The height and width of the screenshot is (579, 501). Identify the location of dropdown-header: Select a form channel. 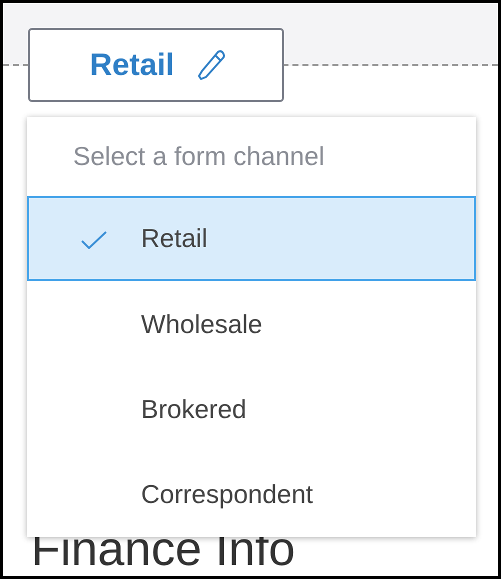
(199, 157).